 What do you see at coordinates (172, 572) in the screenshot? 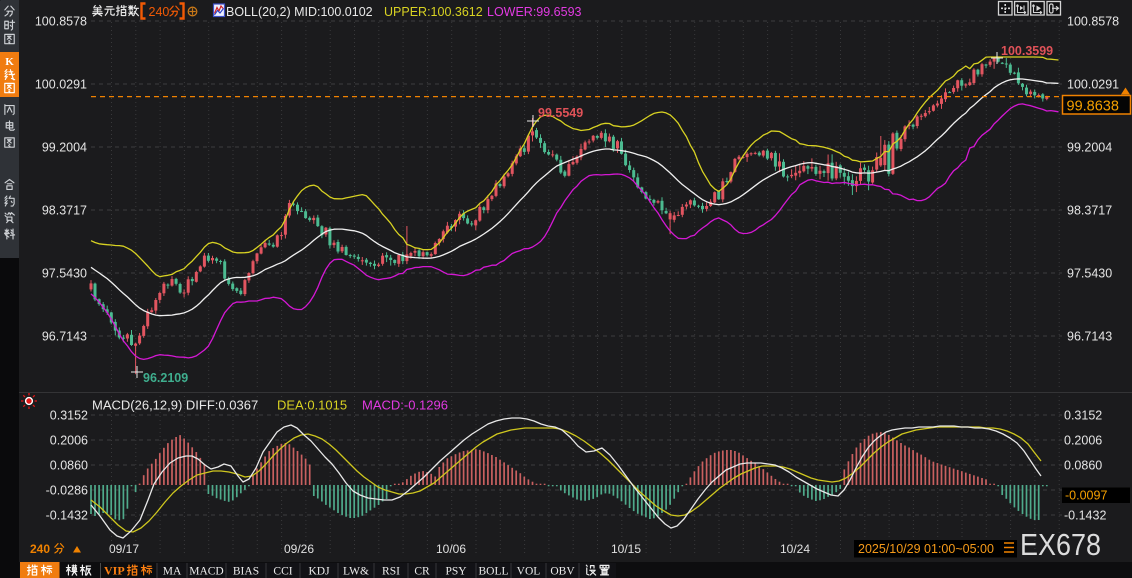
I see `svg-text: MA` at bounding box center [172, 572].